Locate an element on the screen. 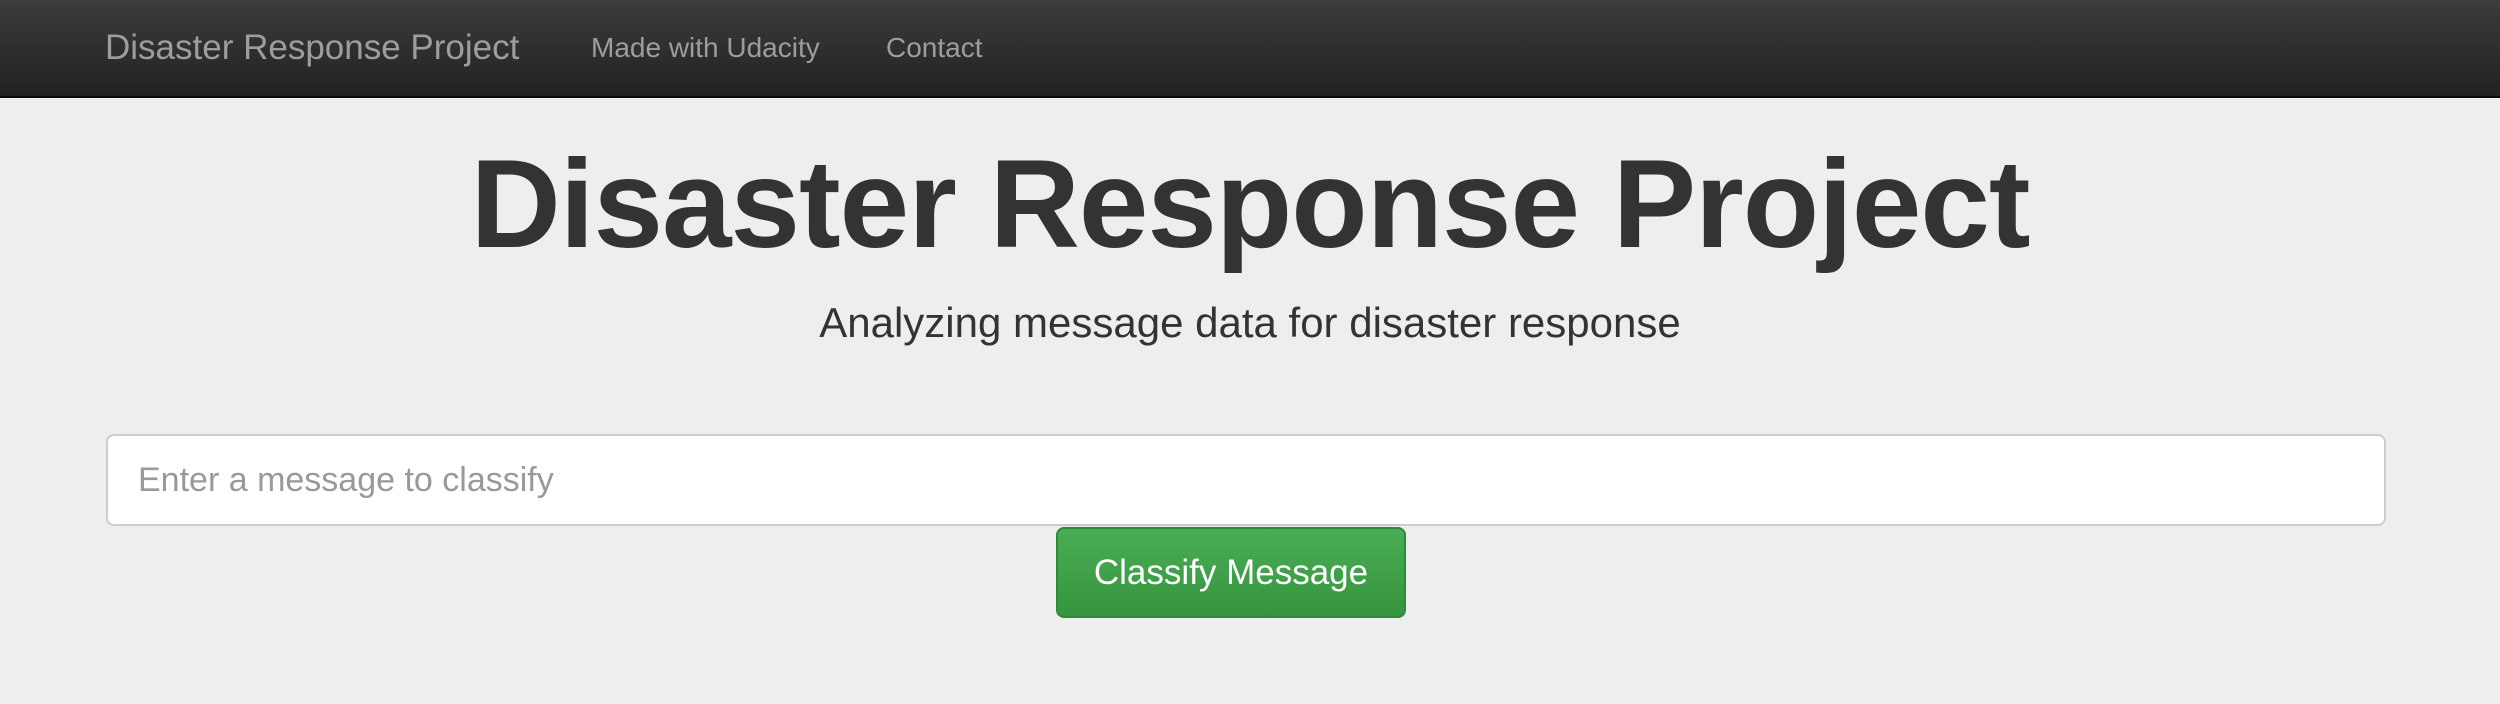  message-input is located at coordinates (1246, 480).